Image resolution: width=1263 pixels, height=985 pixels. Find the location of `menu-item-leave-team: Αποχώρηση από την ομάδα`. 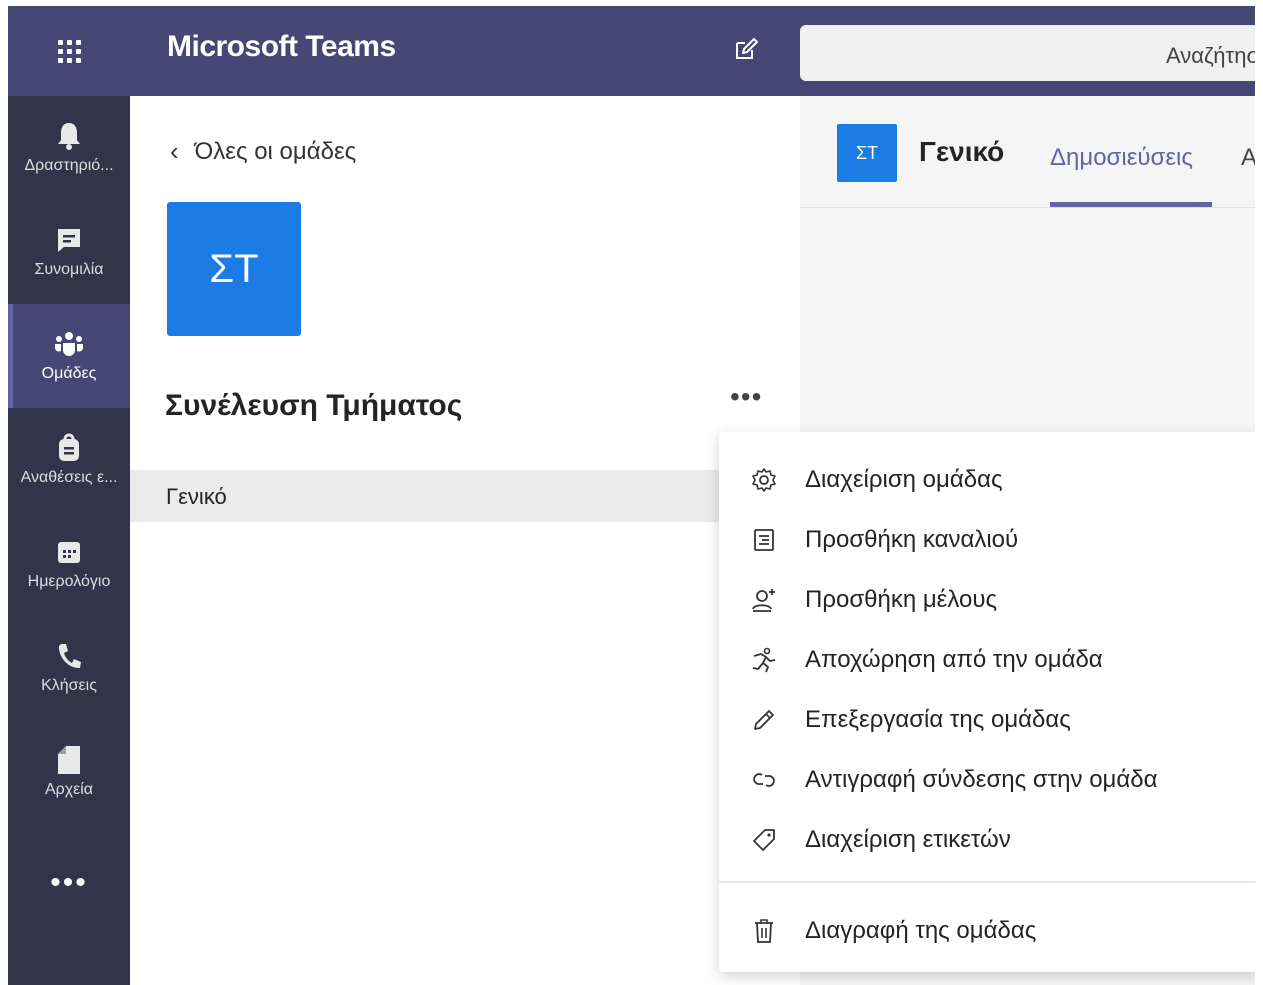

menu-item-leave-team: Αποχώρηση από την ομάδα is located at coordinates (989, 660).